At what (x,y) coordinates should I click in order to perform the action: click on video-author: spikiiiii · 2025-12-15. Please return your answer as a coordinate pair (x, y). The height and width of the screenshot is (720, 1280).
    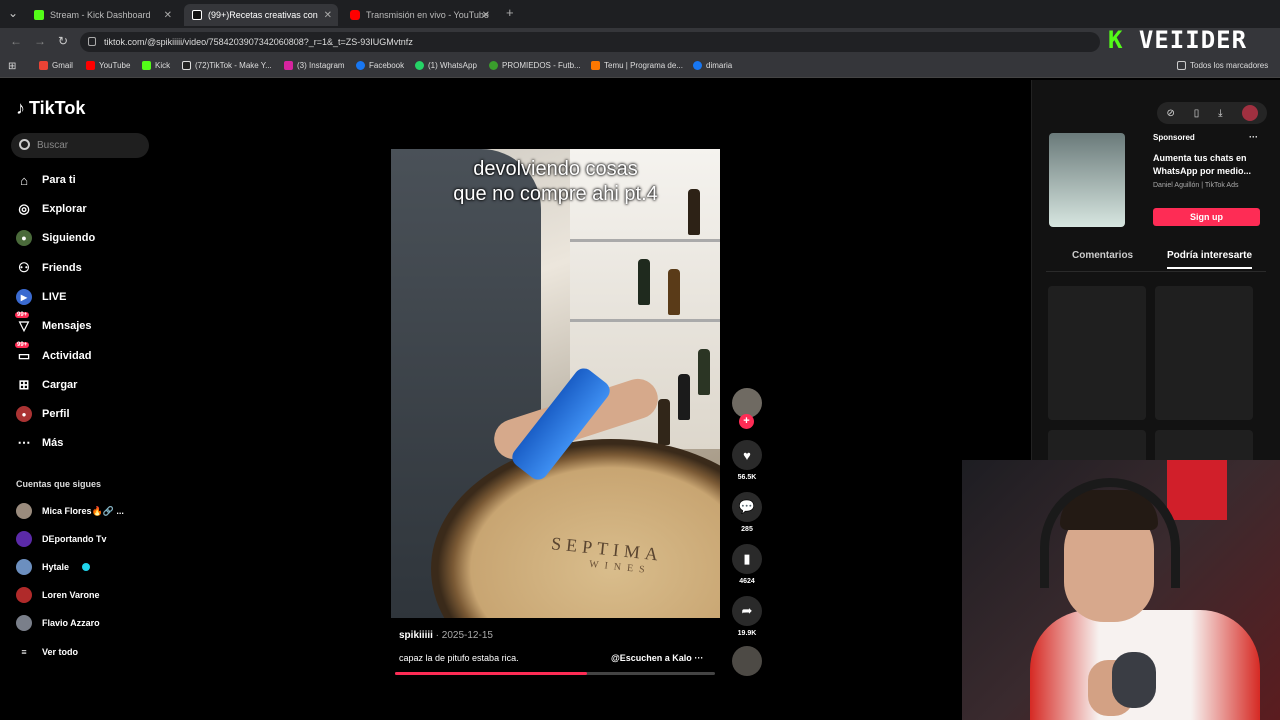
    Looking at the image, I should click on (446, 635).